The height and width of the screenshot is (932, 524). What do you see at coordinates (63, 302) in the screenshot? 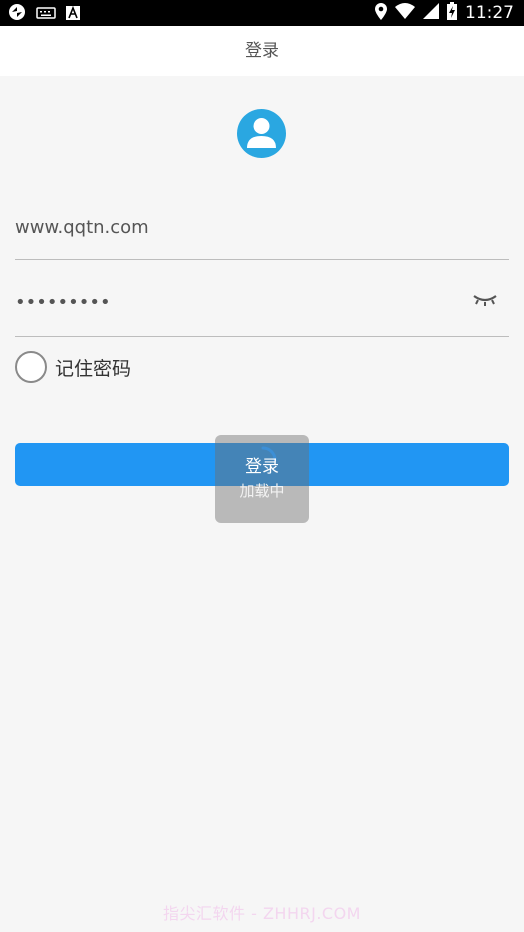
I see `password-value: •••••••••` at bounding box center [63, 302].